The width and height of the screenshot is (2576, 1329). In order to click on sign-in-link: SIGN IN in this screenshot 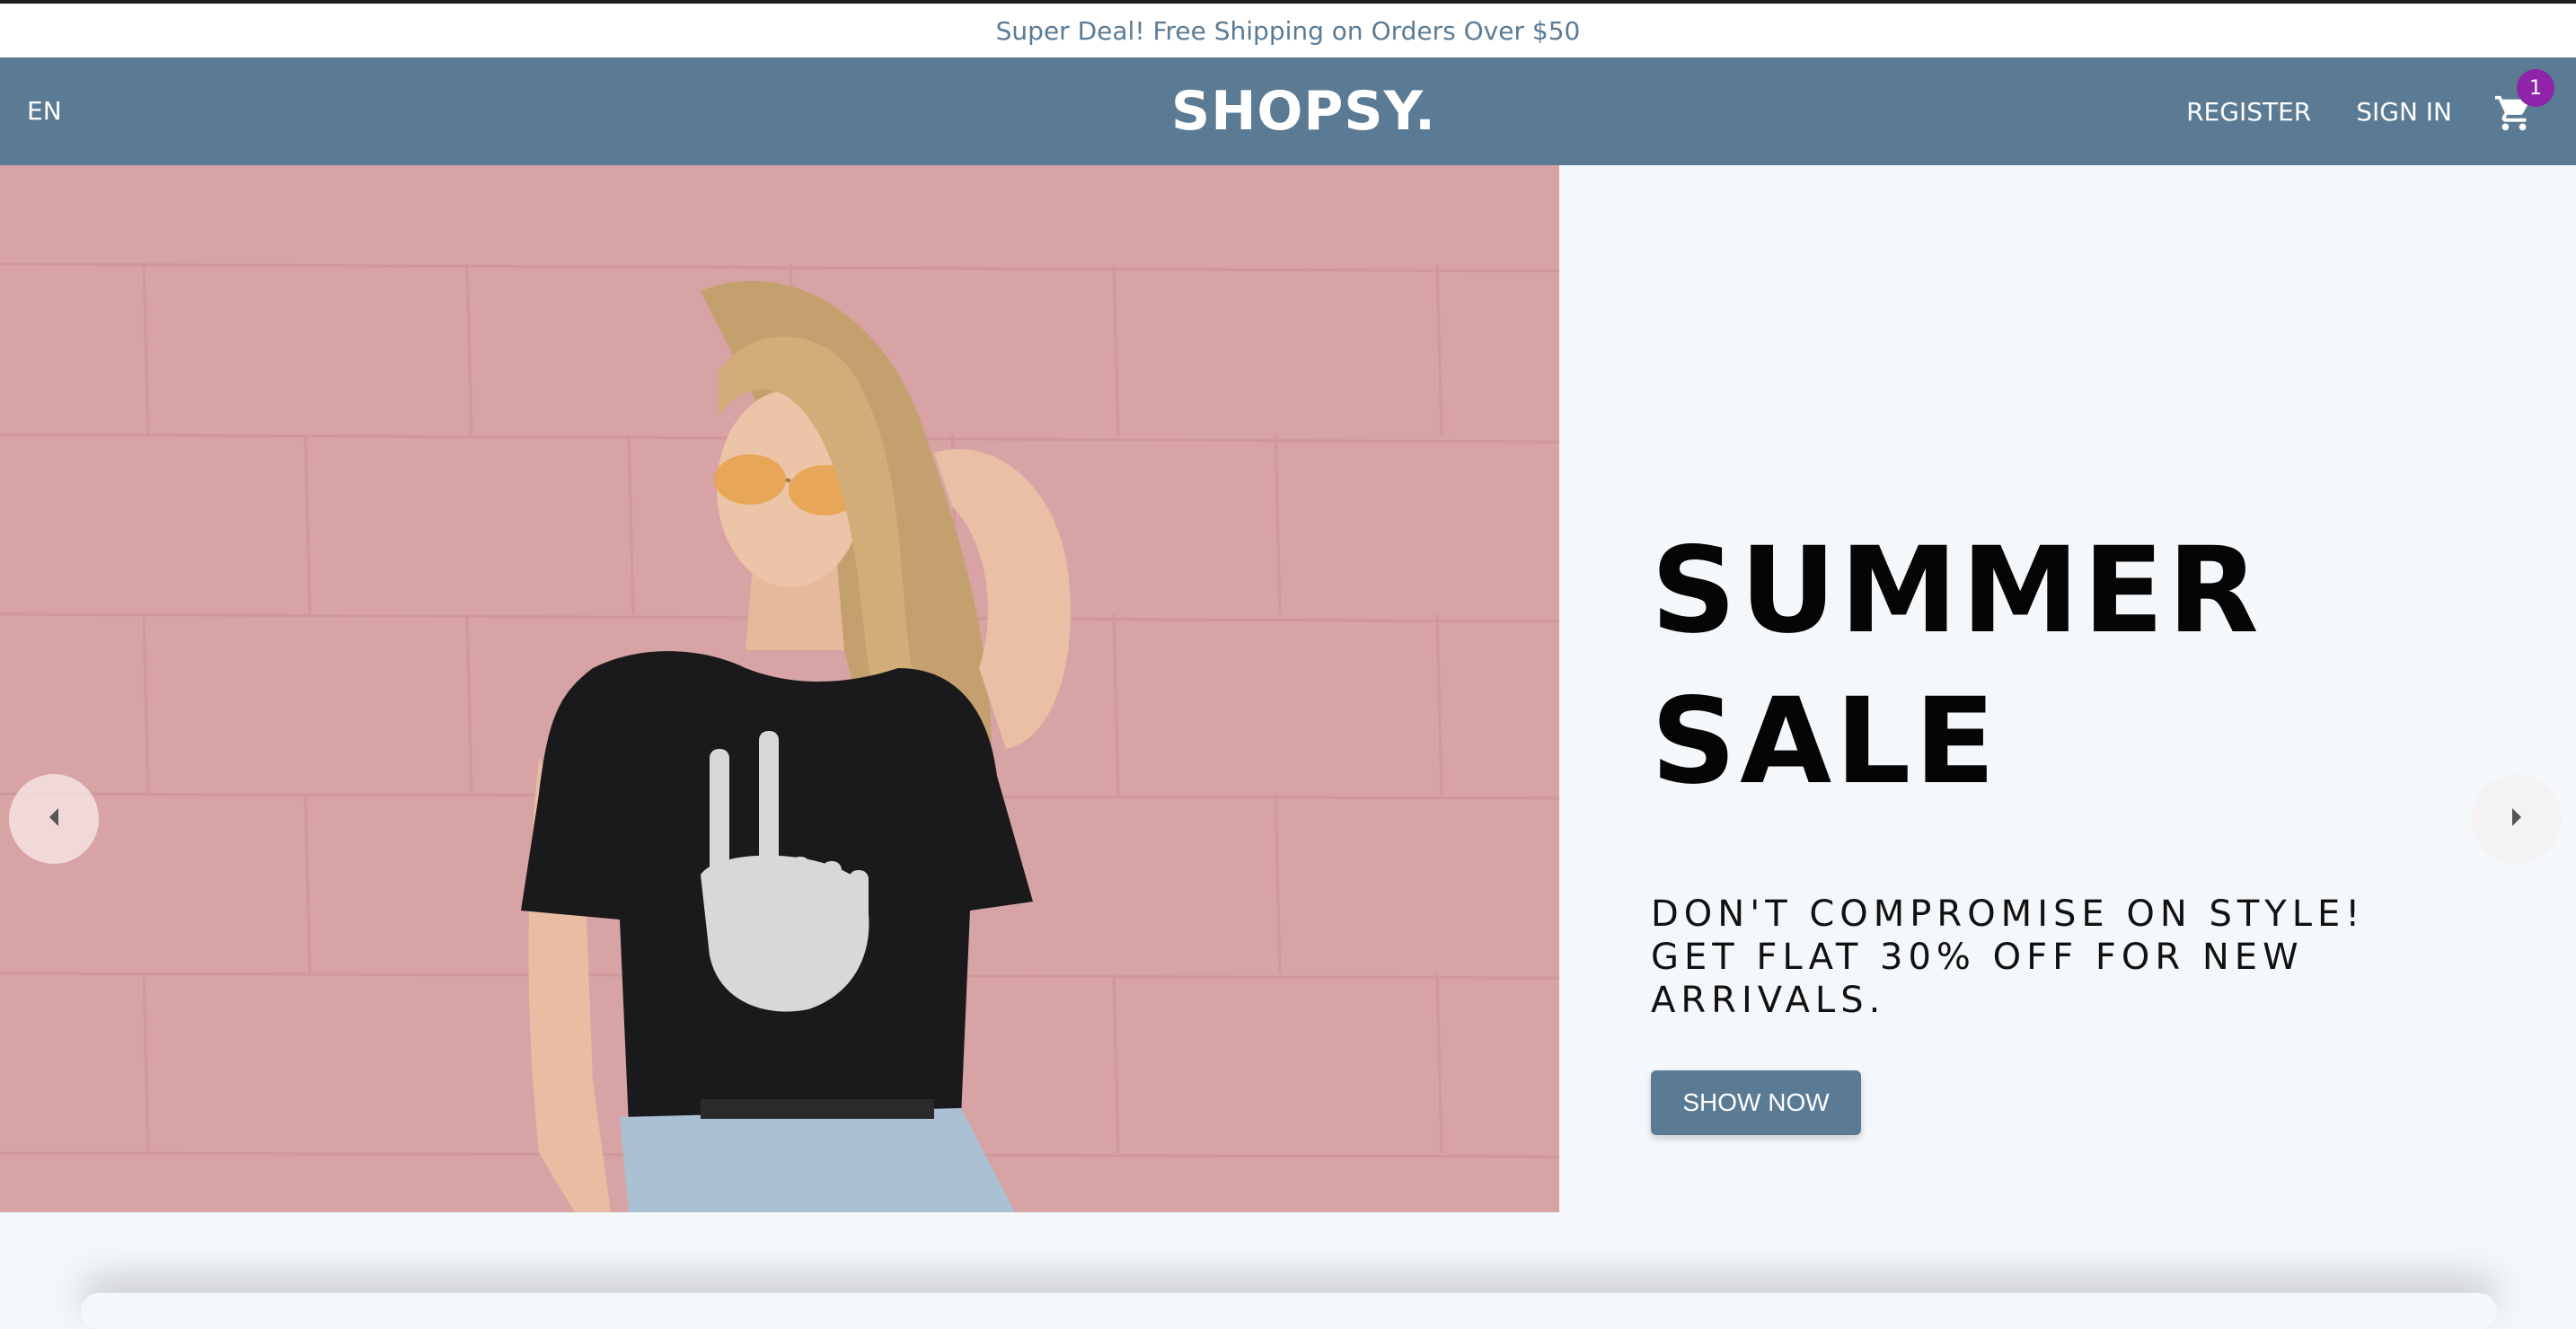, I will do `click(2404, 112)`.